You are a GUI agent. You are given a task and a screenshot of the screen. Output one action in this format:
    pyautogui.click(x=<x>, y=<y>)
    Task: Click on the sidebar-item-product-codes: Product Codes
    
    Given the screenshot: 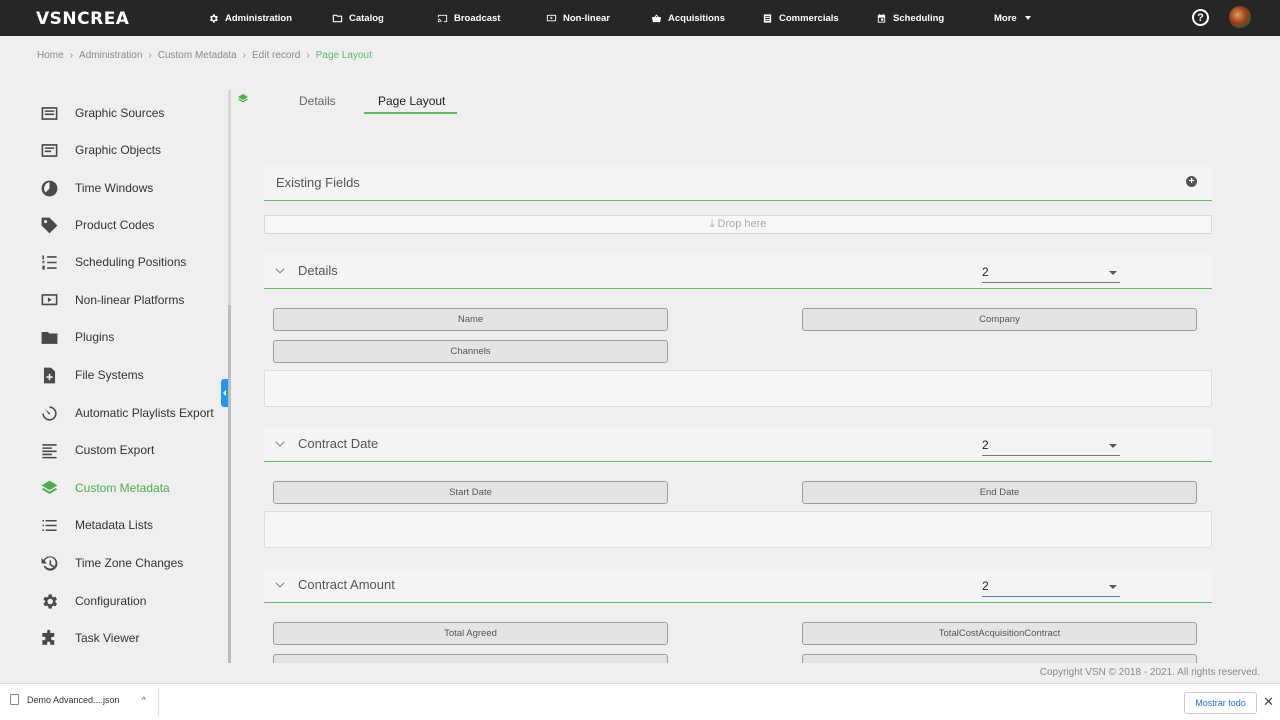 What is the action you would take?
    pyautogui.click(x=97, y=225)
    